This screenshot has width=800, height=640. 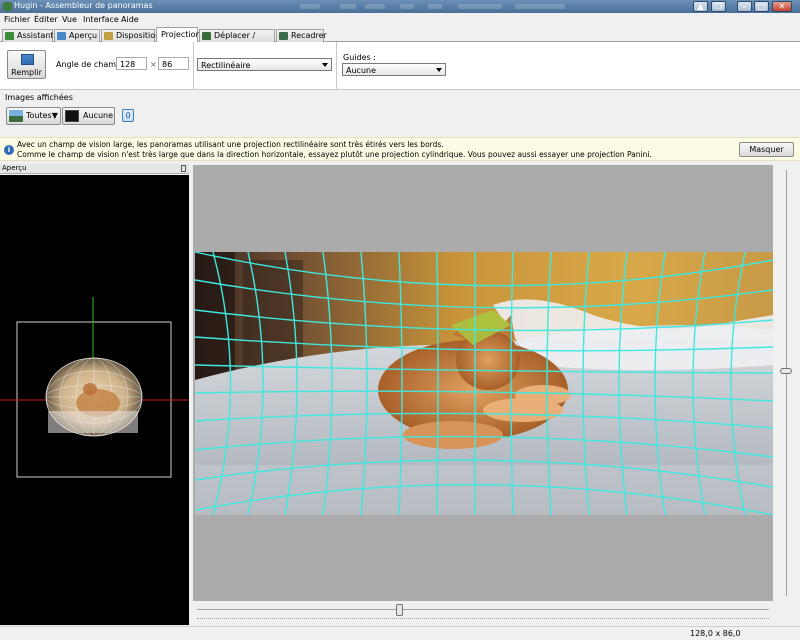 What do you see at coordinates (98, 115) in the screenshot?
I see `show-none-label: Aucune` at bounding box center [98, 115].